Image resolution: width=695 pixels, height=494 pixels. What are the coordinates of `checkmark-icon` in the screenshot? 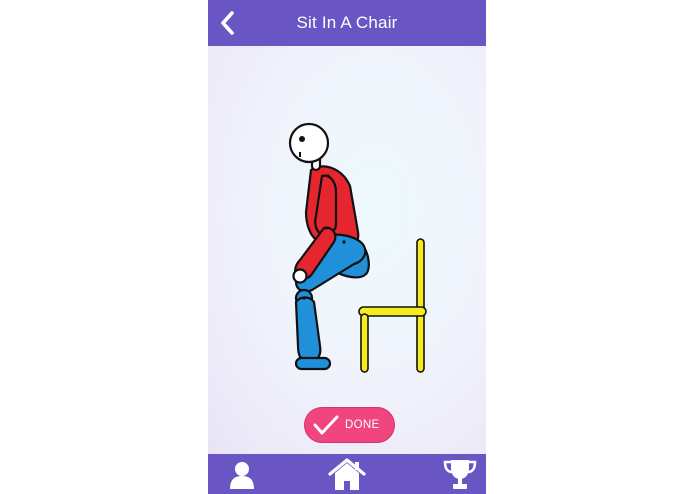 It's located at (326, 425).